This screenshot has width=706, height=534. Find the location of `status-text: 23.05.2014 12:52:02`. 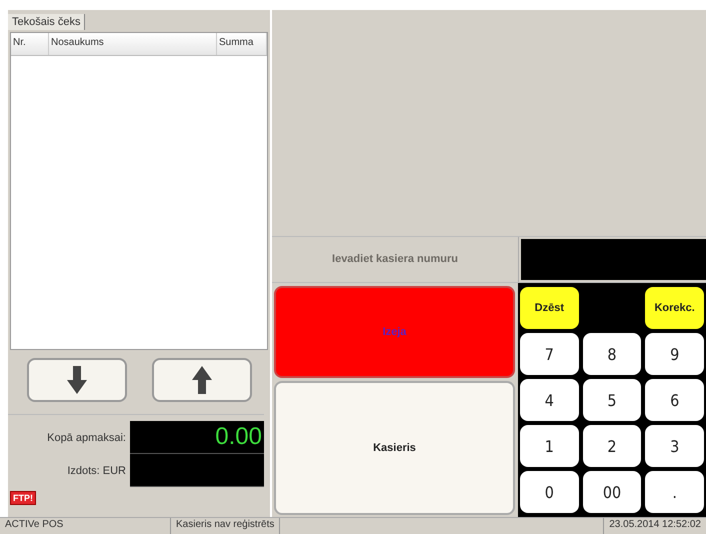

status-text: 23.05.2014 12:52:02 is located at coordinates (654, 526).